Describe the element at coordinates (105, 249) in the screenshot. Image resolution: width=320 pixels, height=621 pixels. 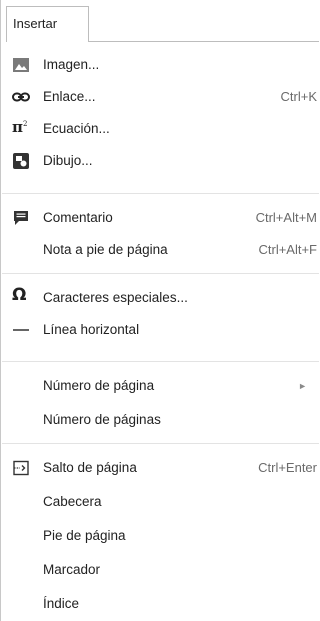
I see `menu-item-label: Nota a pie de página` at that location.